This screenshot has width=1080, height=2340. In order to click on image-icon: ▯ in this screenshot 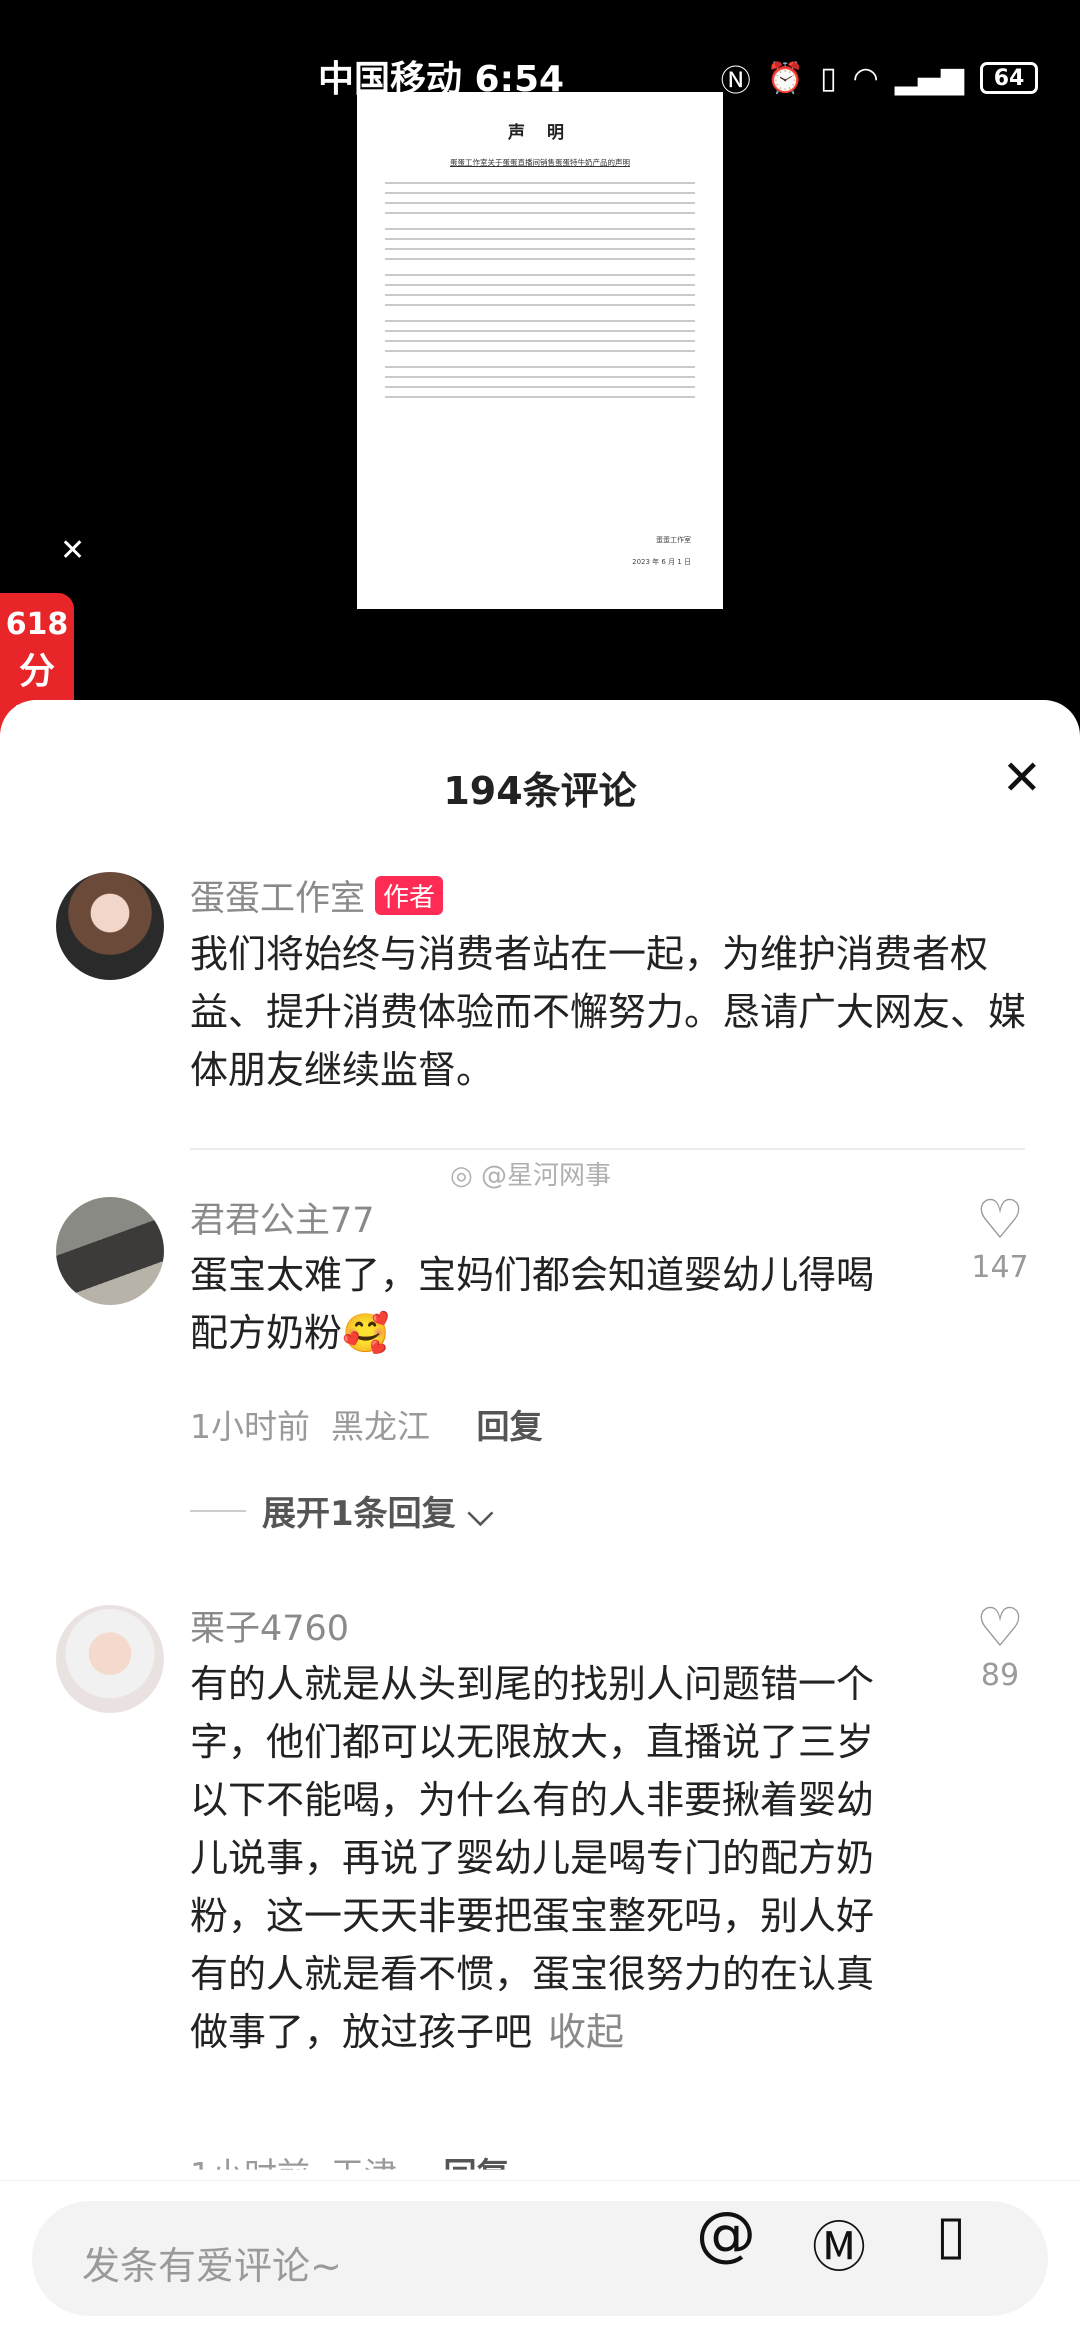, I will do `click(951, 2234)`.